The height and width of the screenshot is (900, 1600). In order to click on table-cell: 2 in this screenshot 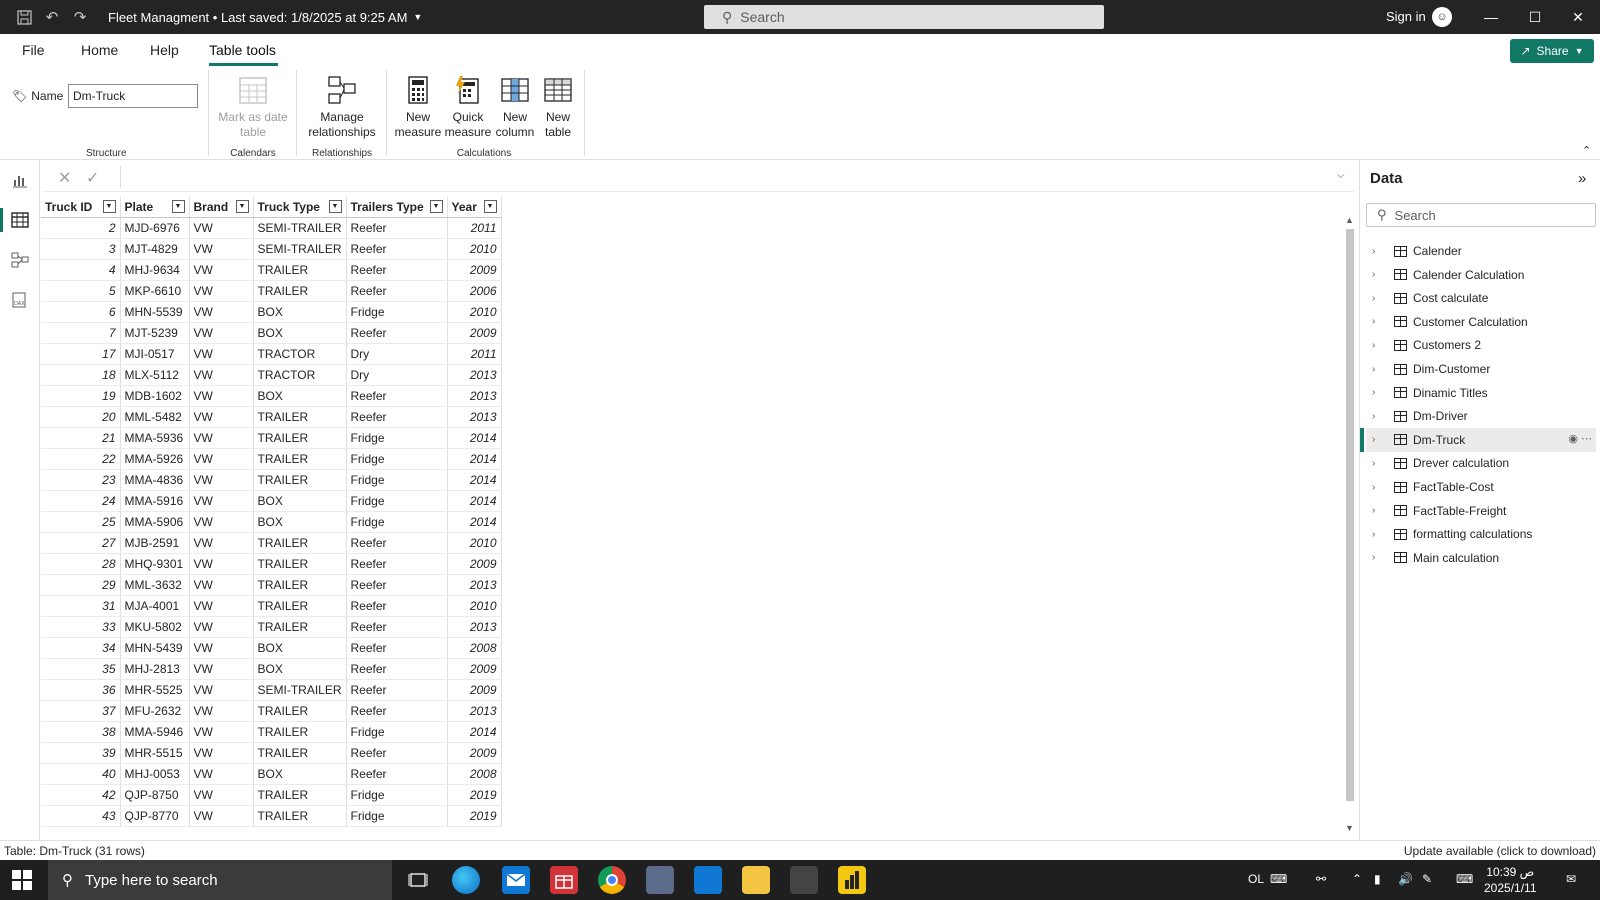, I will do `click(81, 228)`.